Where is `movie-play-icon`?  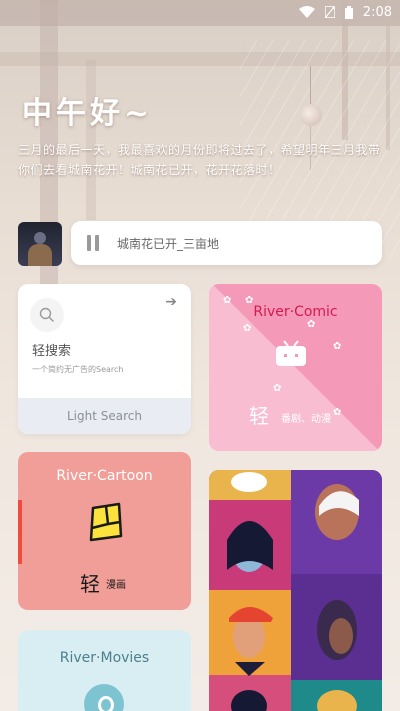
movie-play-icon is located at coordinates (104, 697).